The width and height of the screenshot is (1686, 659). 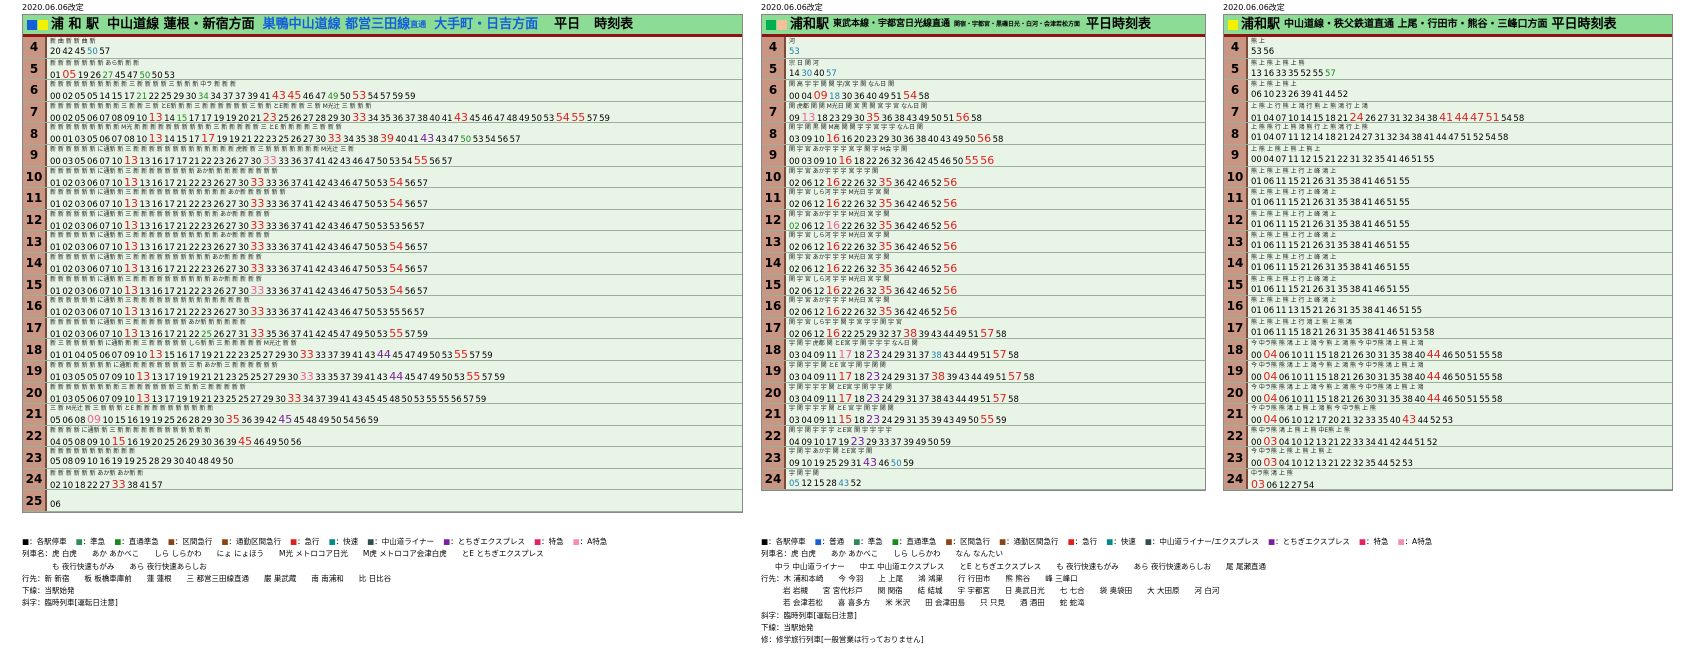 I want to click on departure-minute: 47, so click(x=422, y=377).